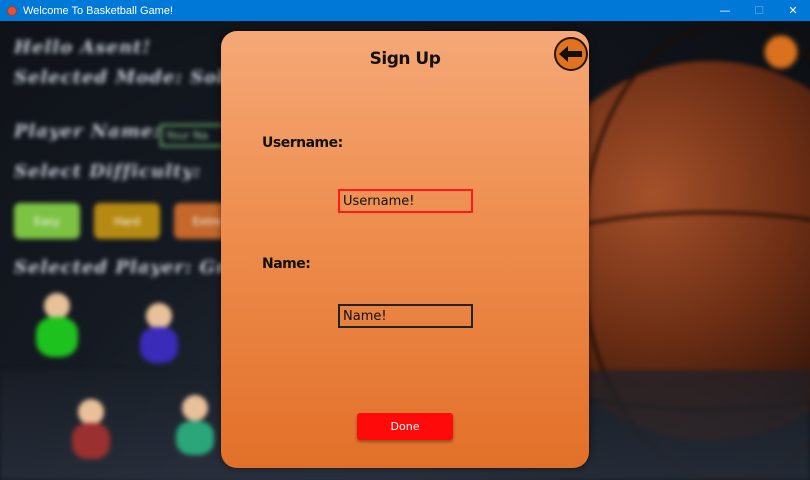 This screenshot has width=810, height=480. Describe the element at coordinates (127, 221) in the screenshot. I see `bg-hard-button: Hard` at that location.